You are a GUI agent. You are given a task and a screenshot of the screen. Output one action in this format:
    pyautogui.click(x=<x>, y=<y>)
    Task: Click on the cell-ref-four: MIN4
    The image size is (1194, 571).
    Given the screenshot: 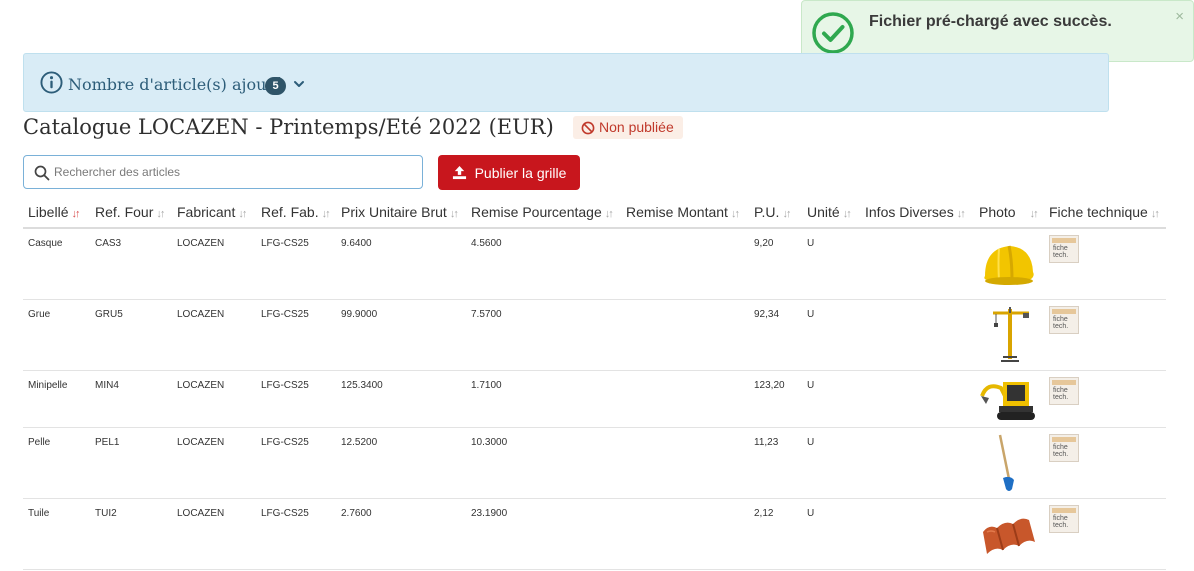 What is the action you would take?
    pyautogui.click(x=131, y=399)
    